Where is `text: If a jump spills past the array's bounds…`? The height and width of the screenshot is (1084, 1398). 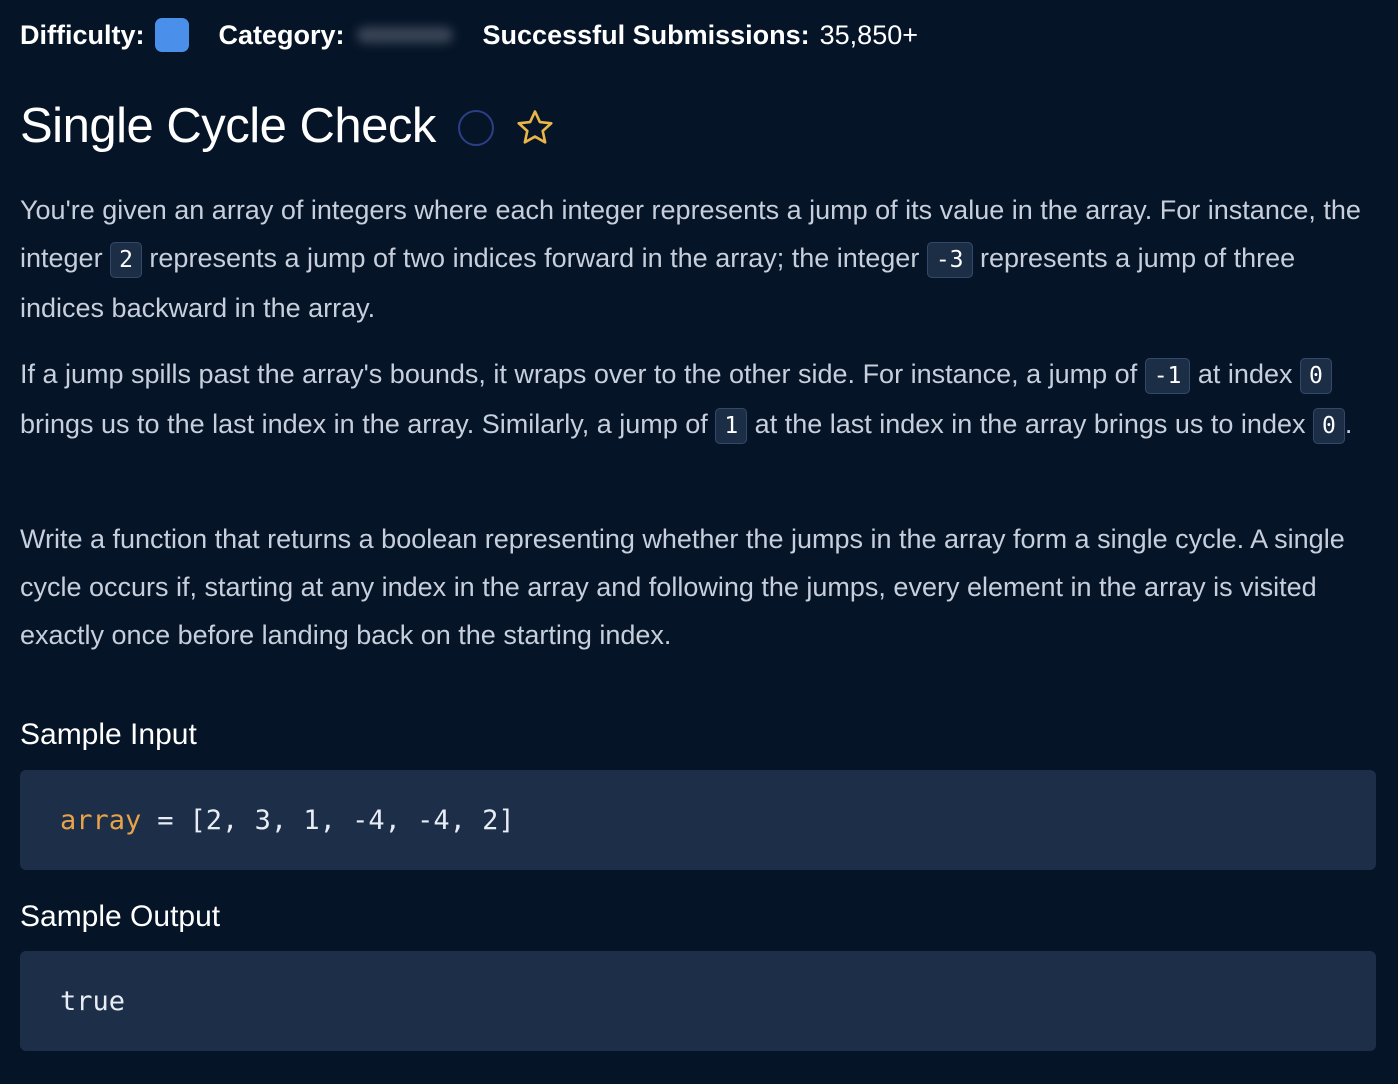 text: If a jump spills past the array's bounds… is located at coordinates (582, 374).